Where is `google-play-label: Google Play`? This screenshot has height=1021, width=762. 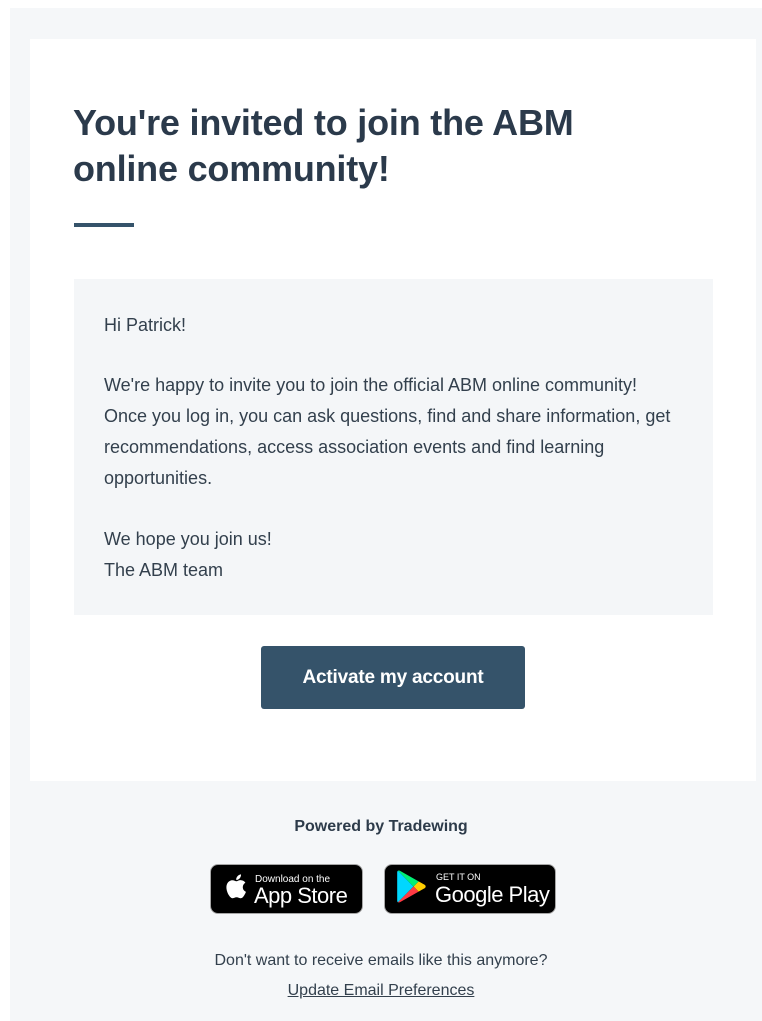
google-play-label: Google Play is located at coordinates (492, 894).